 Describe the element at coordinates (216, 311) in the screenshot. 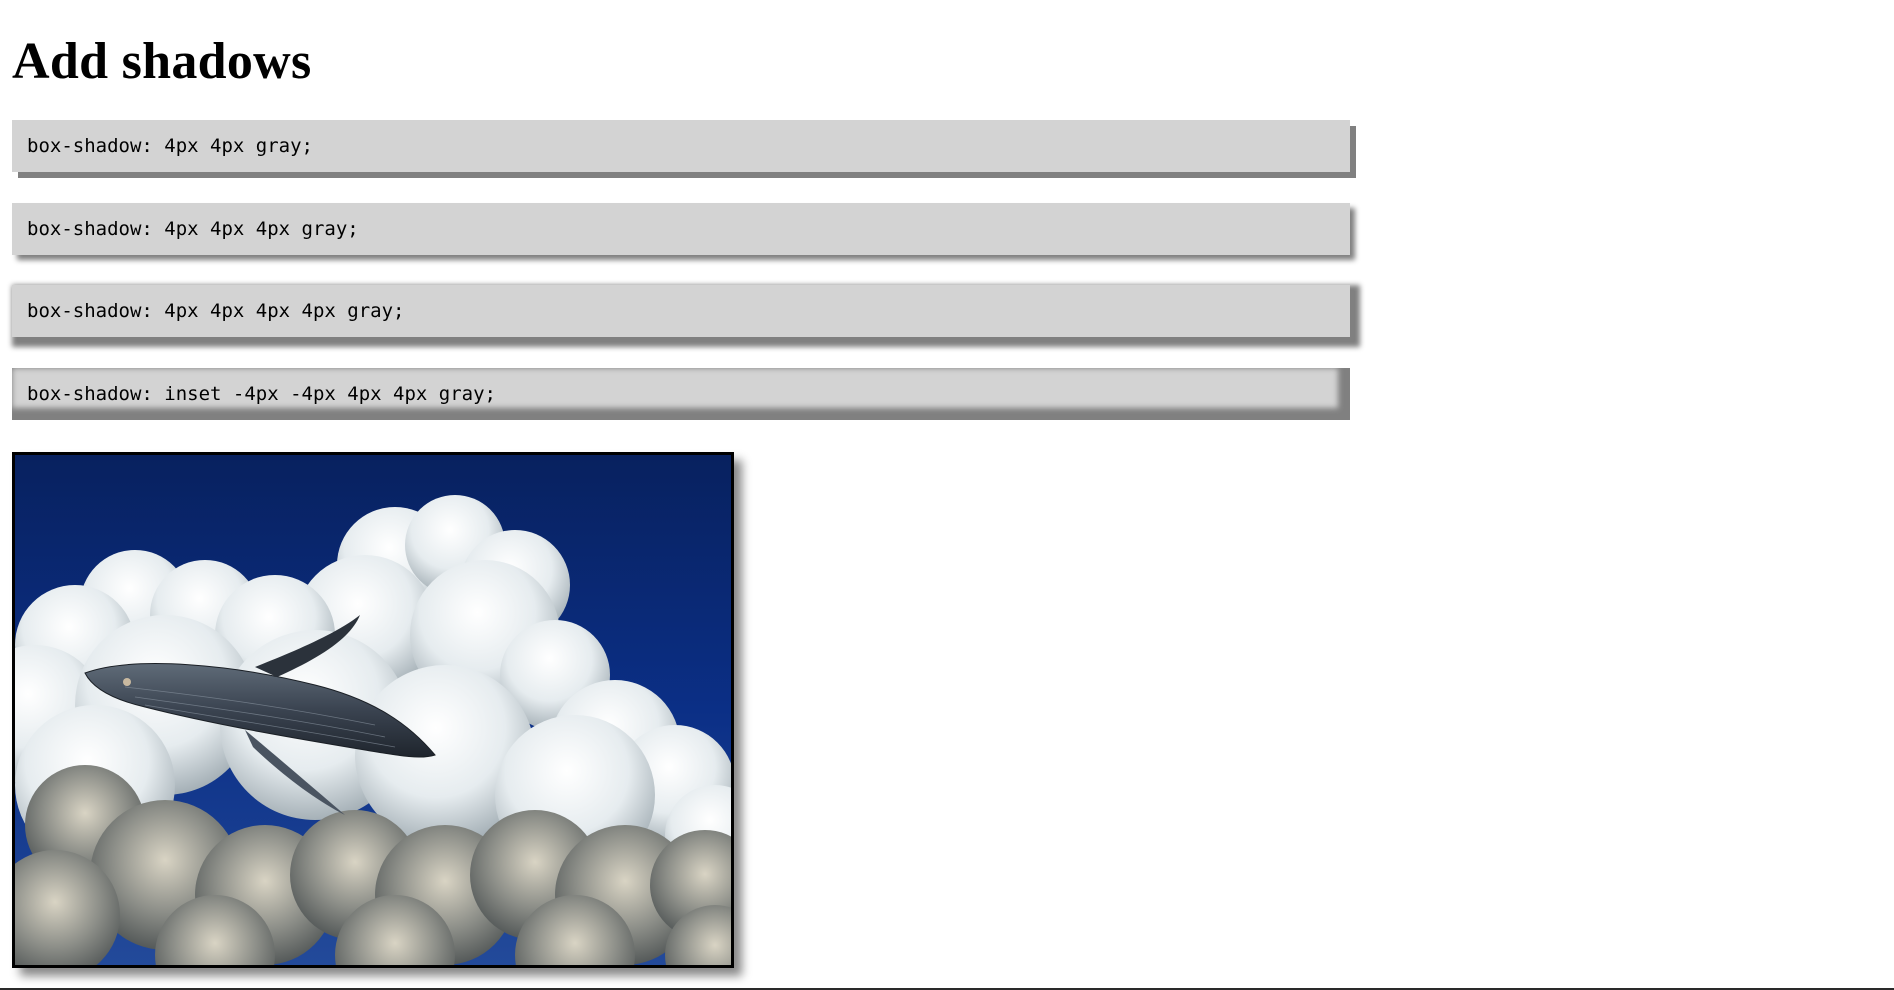

I see `shadow-example-code: box-shadow: 4px 4px 4px 4px gray;` at that location.